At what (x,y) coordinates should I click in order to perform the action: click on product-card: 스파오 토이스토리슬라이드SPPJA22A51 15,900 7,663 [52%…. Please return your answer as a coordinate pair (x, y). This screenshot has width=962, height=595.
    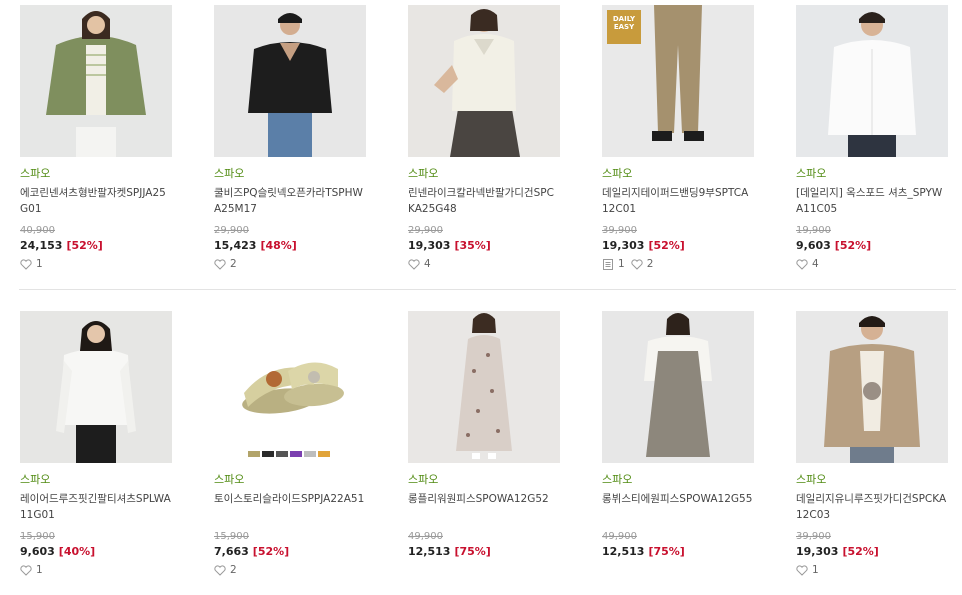
    Looking at the image, I should click on (290, 444).